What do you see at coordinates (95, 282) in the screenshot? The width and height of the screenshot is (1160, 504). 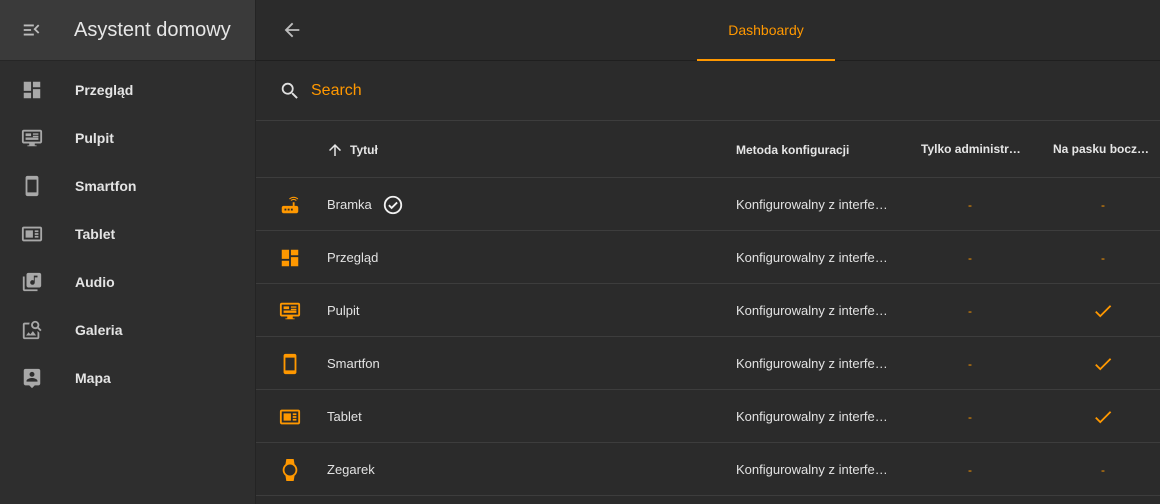 I see `sidebar-item-label: Audio` at bounding box center [95, 282].